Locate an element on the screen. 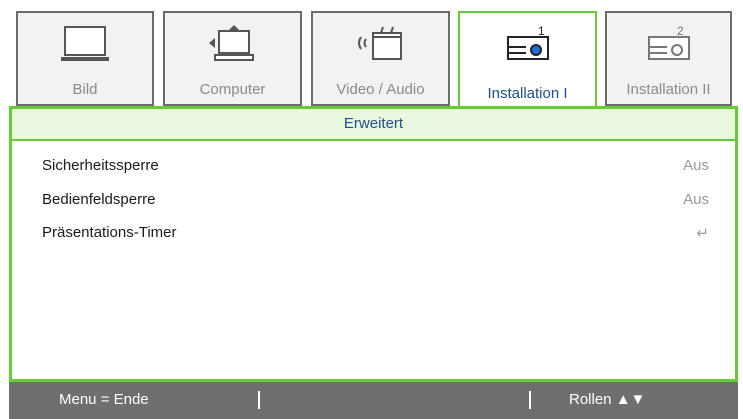 This screenshot has width=743, height=419. menu-row-praesentations-timer: Präsentations-Timer ↵ is located at coordinates (375, 235).